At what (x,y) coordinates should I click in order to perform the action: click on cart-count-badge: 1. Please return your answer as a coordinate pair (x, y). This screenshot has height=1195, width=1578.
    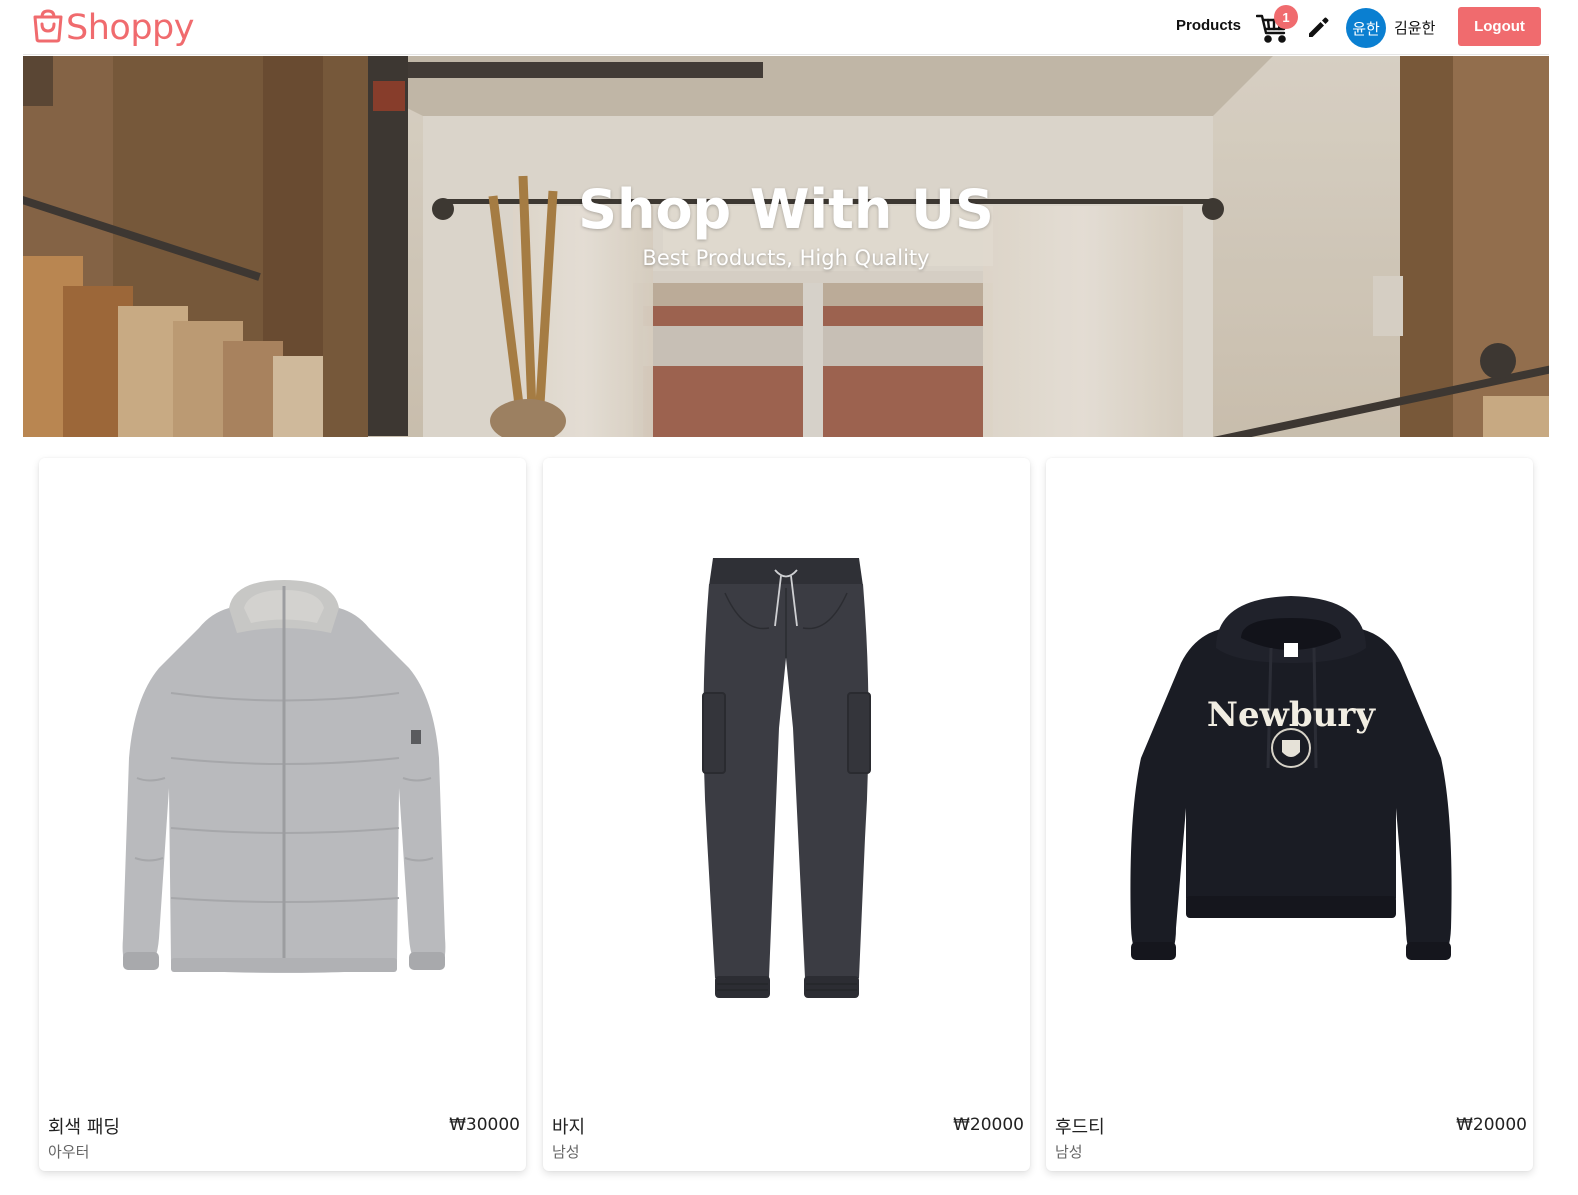
    Looking at the image, I should click on (1286, 17).